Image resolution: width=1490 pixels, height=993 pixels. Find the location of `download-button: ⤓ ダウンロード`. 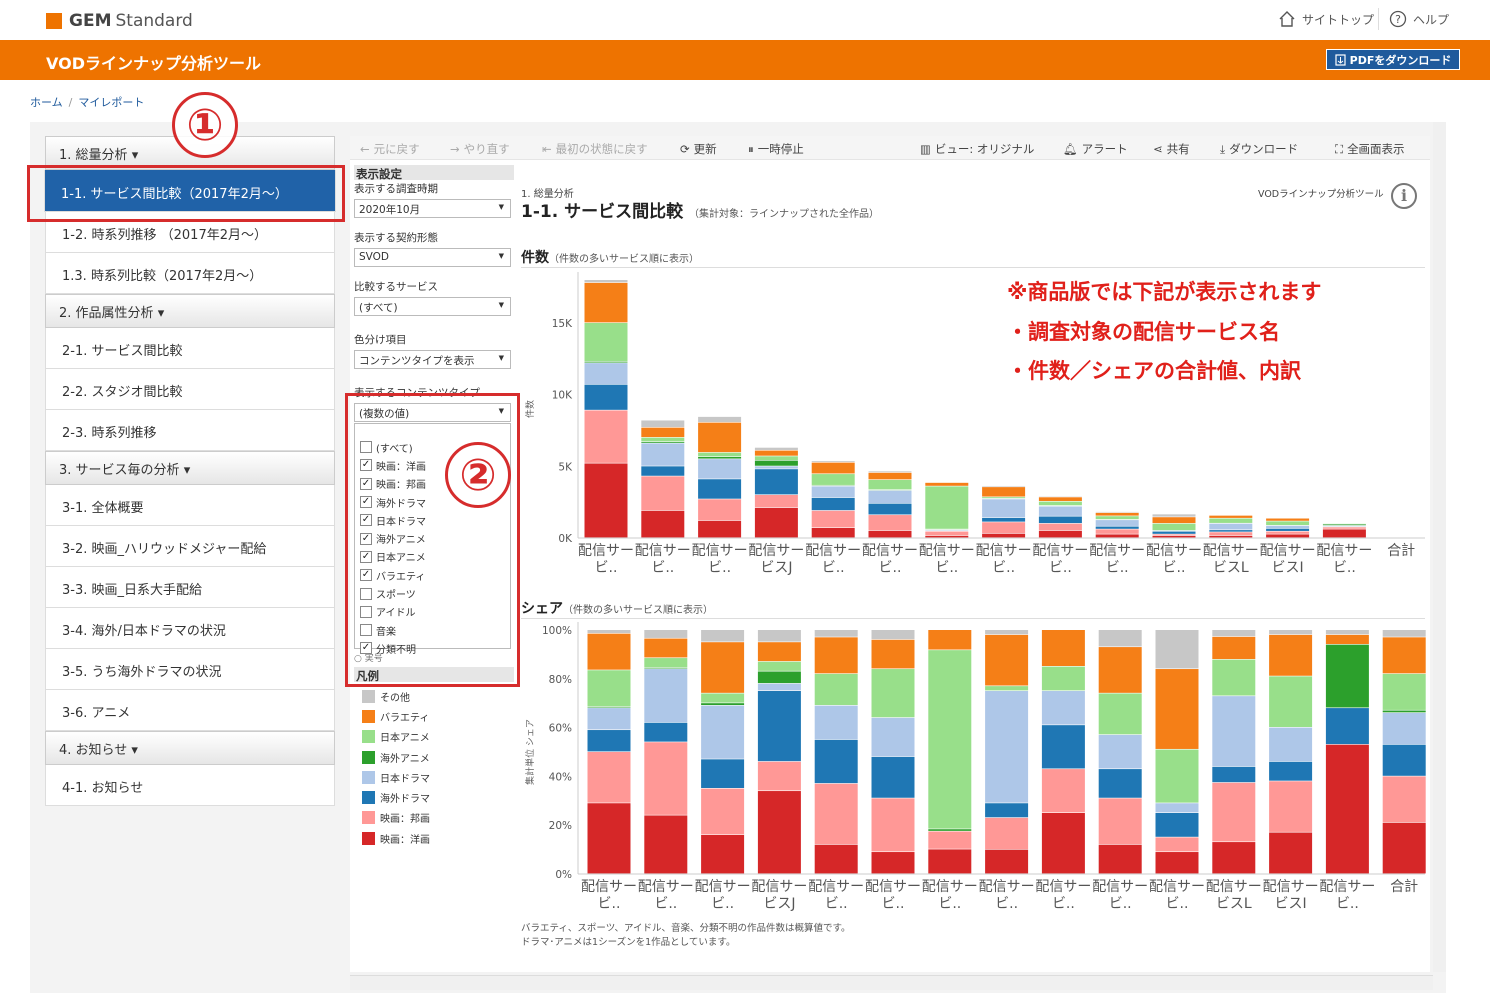

download-button: ⤓ ダウンロード is located at coordinates (1259, 149).